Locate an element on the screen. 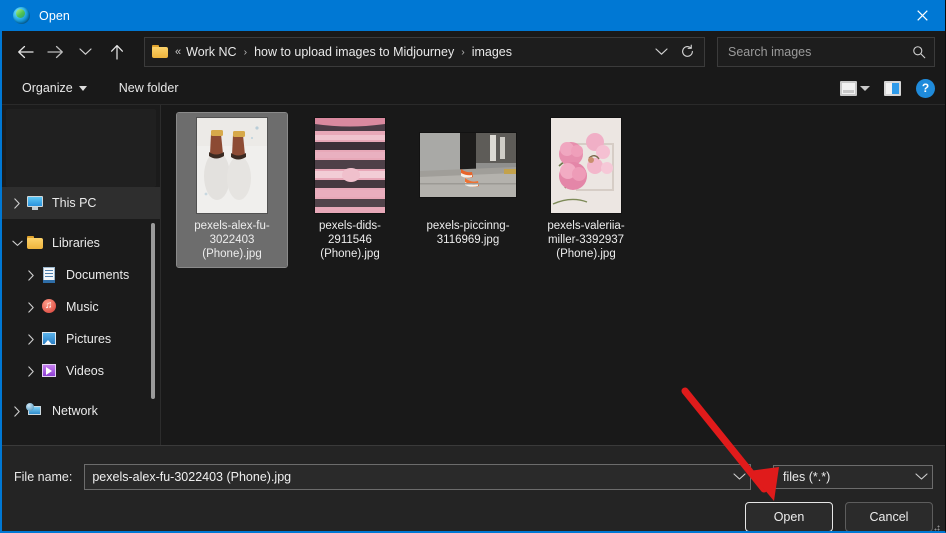 This screenshot has height=533, width=946. breadcrumb-item-0: Work NC is located at coordinates (211, 52).